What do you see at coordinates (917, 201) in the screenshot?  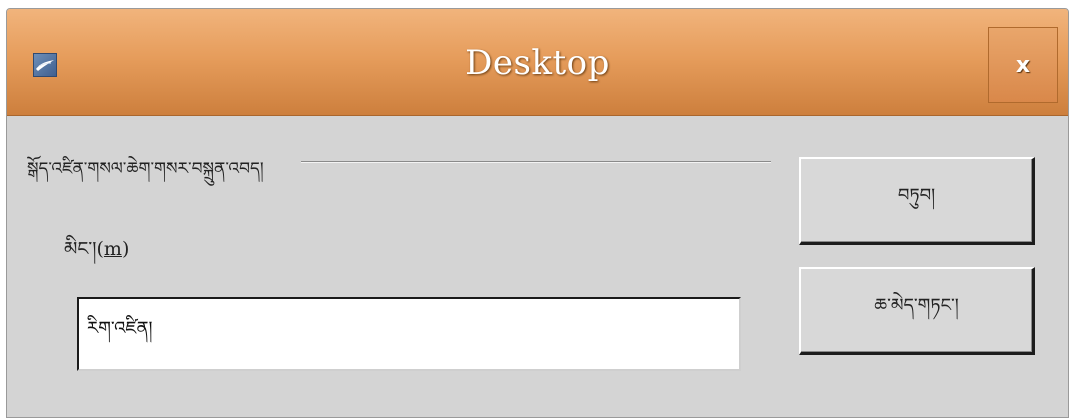 I see `ok-button: བཏུབ།` at bounding box center [917, 201].